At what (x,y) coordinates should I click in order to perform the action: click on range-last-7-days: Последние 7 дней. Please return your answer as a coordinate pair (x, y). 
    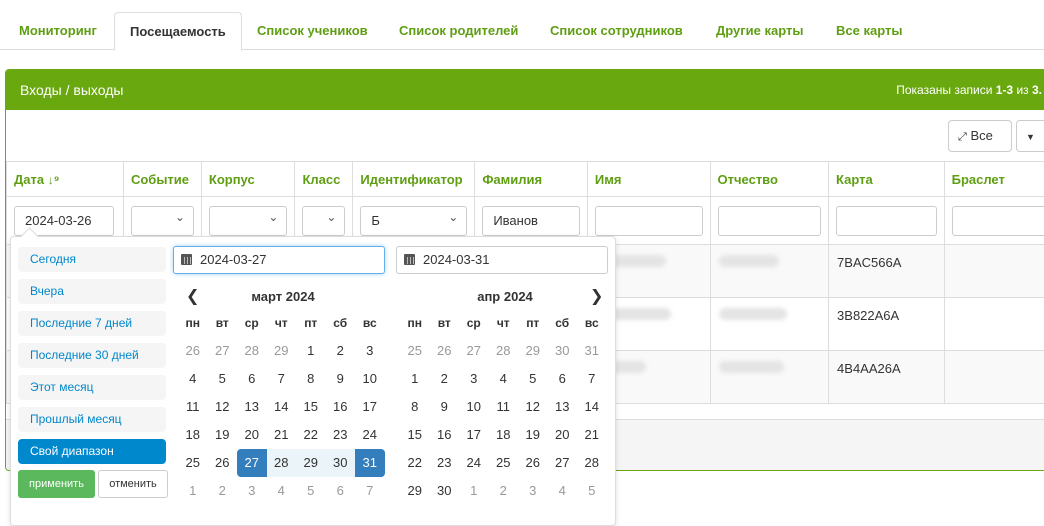
    Looking at the image, I should click on (92, 323).